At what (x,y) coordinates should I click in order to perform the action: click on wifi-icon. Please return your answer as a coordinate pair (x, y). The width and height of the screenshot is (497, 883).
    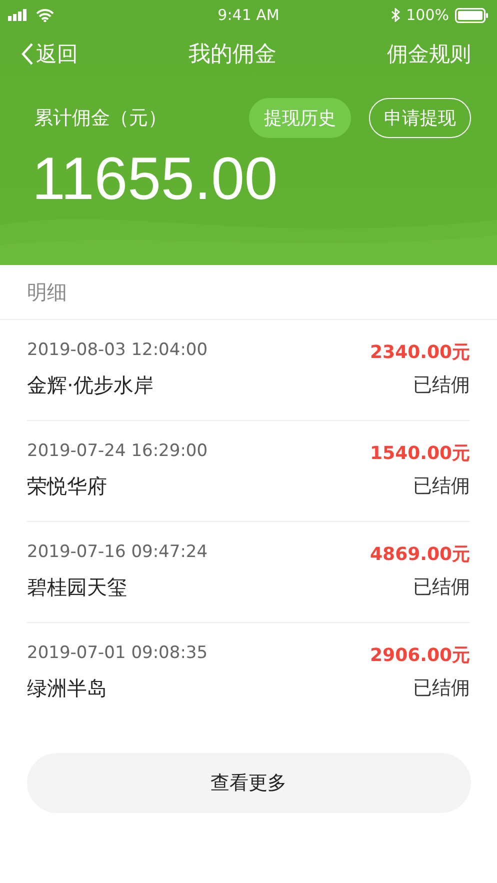
    Looking at the image, I should click on (45, 15).